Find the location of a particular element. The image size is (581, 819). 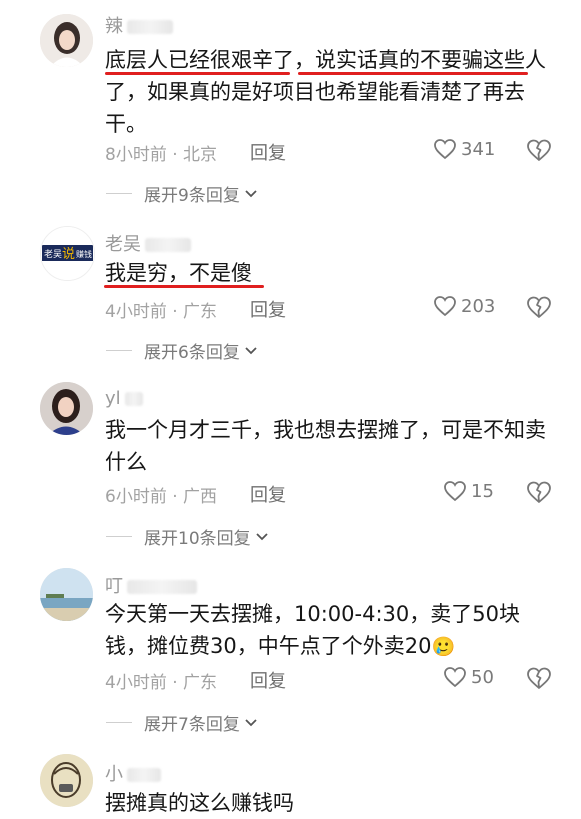

avatar-logo-text: 说 is located at coordinates (68, 254).